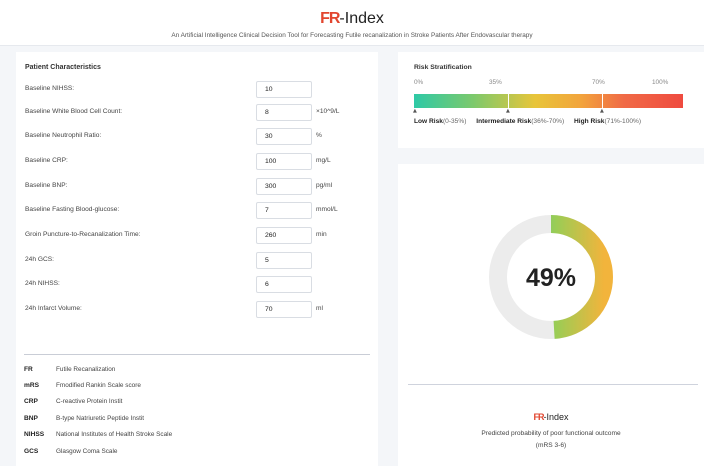 The width and height of the screenshot is (704, 466). I want to click on low-risk-label: Low Risk, so click(428, 121).